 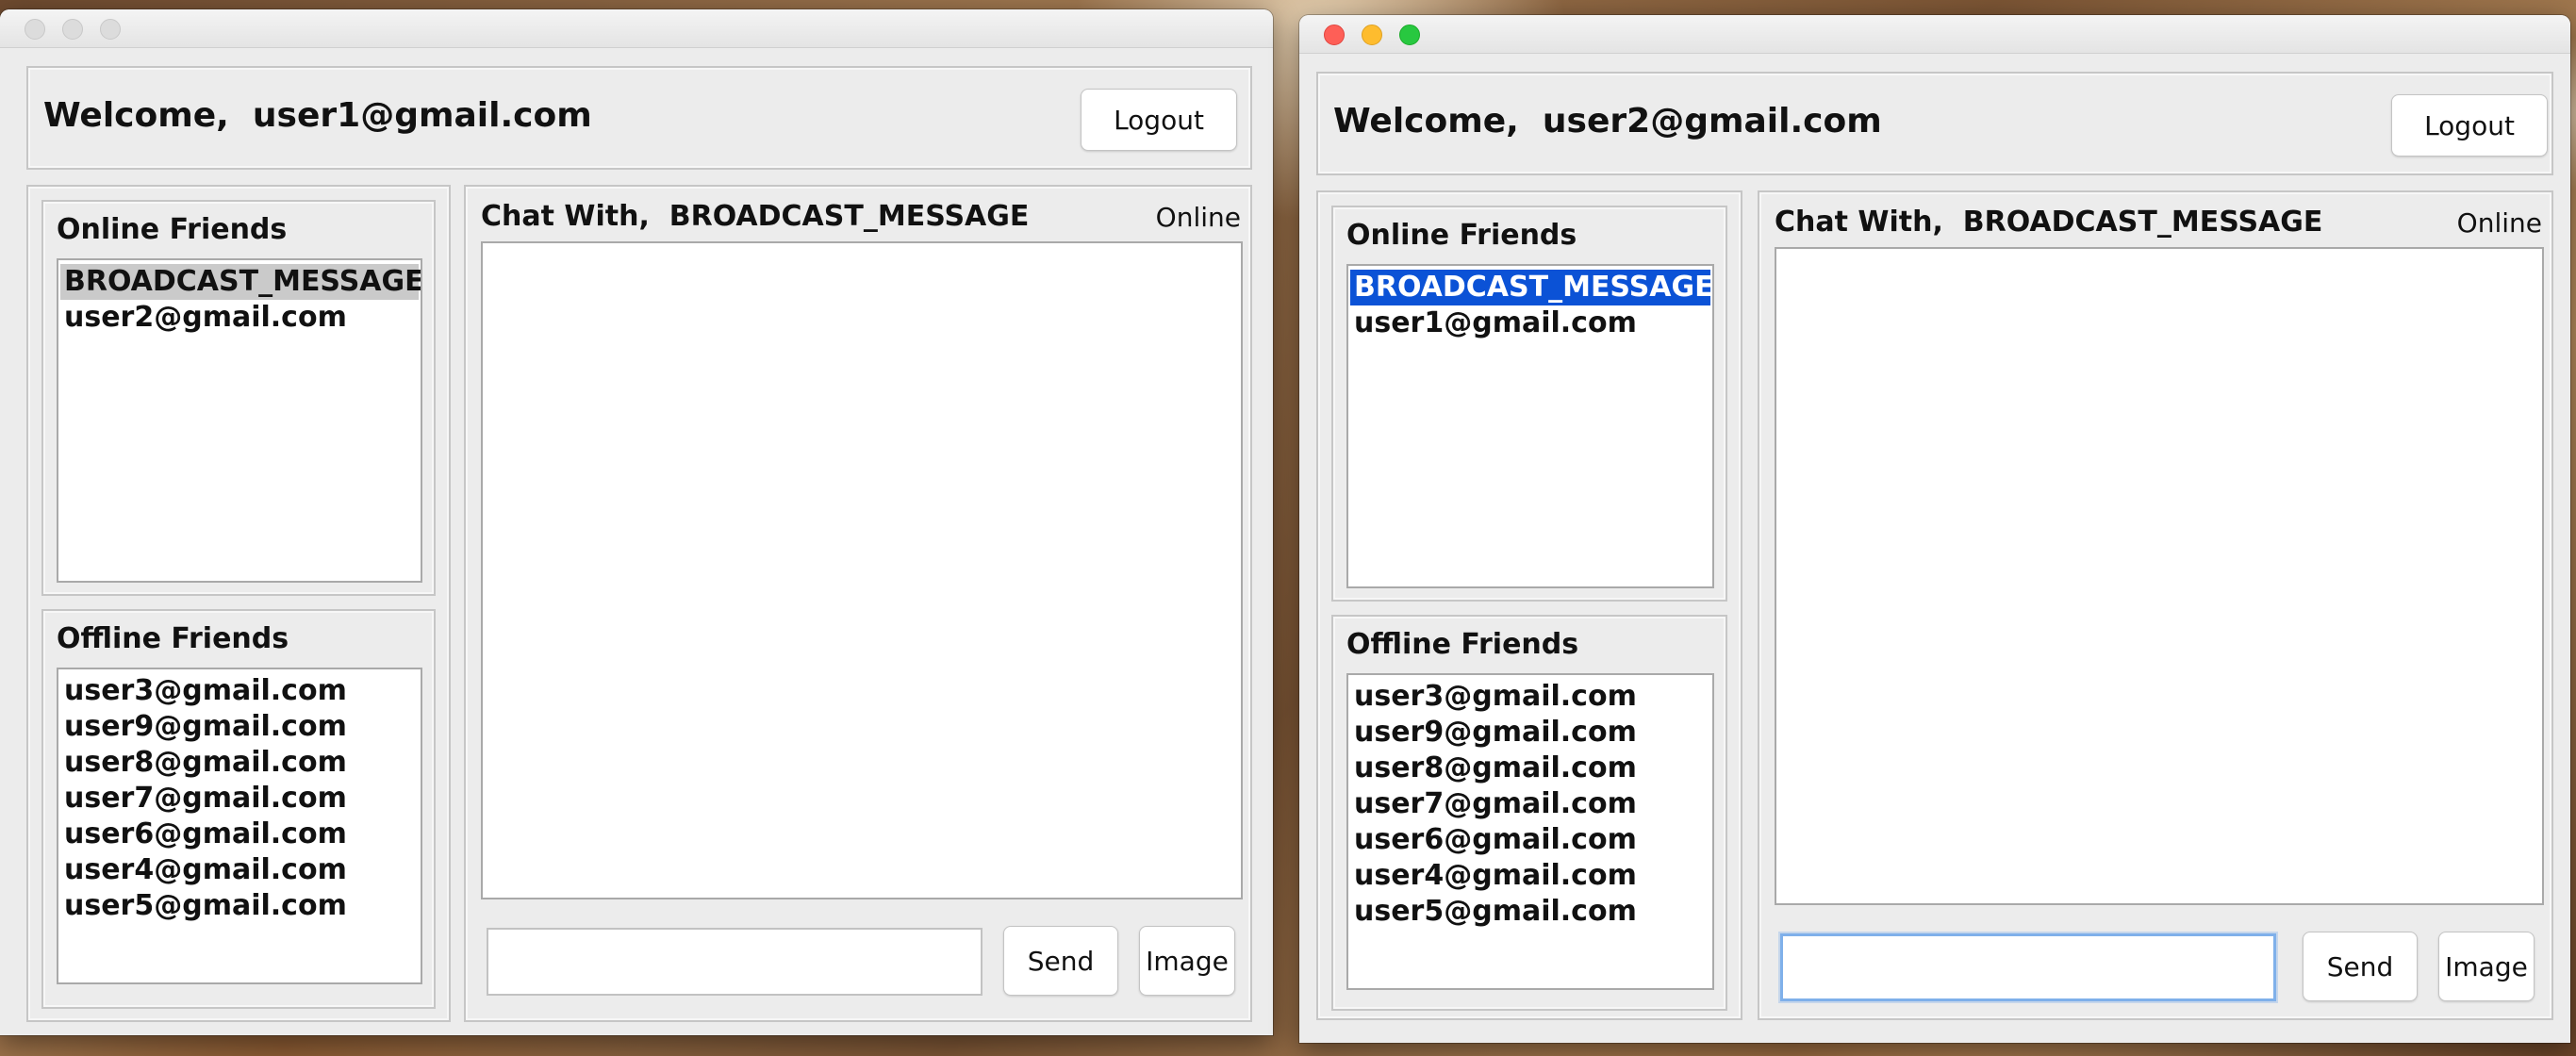 What do you see at coordinates (1607, 121) in the screenshot?
I see `welcome-label: Welcome, user2@gmail.com` at bounding box center [1607, 121].